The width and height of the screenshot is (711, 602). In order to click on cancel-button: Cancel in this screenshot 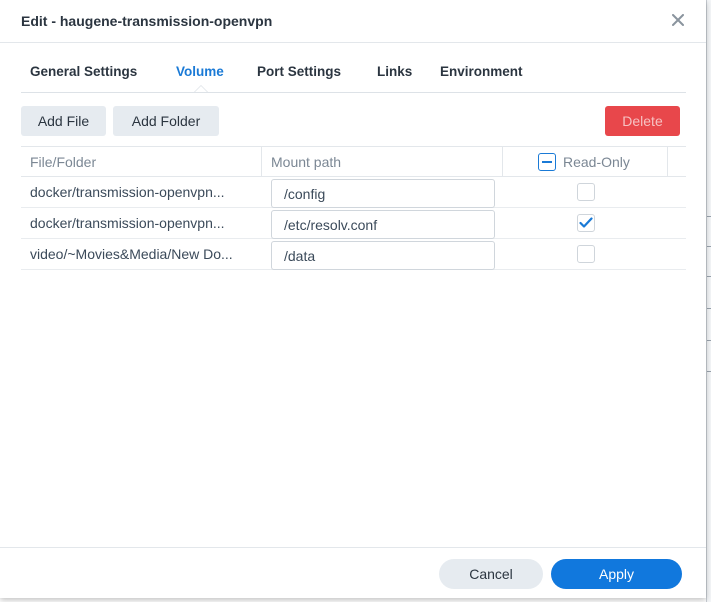, I will do `click(491, 574)`.